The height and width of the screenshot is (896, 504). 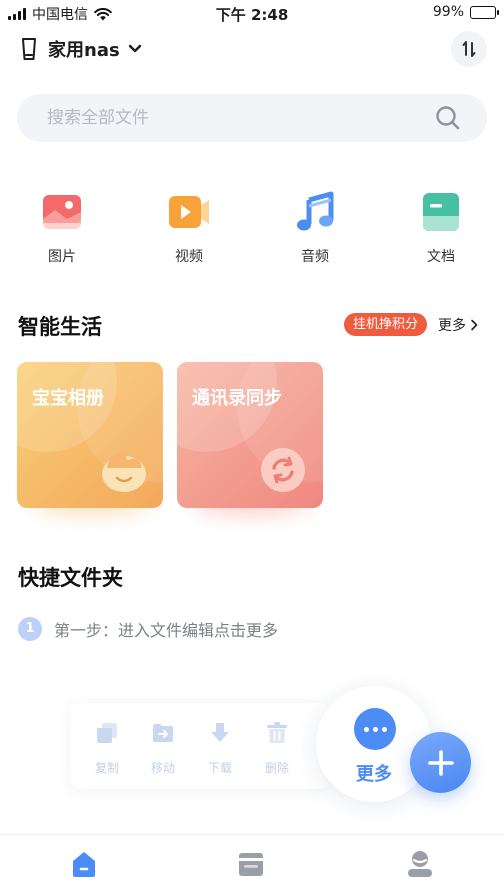 What do you see at coordinates (84, 50) in the screenshot?
I see `device-name: 家用nas` at bounding box center [84, 50].